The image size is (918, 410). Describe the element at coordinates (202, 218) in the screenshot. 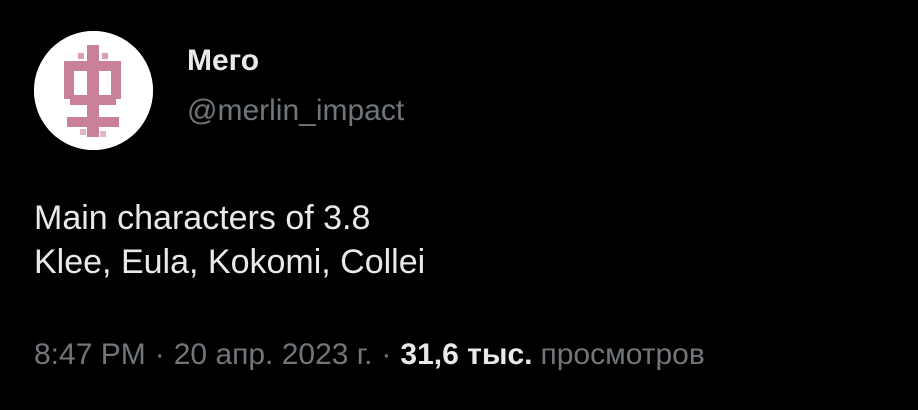

I see `tweet-text-line: Main characters of 3.8` at that location.